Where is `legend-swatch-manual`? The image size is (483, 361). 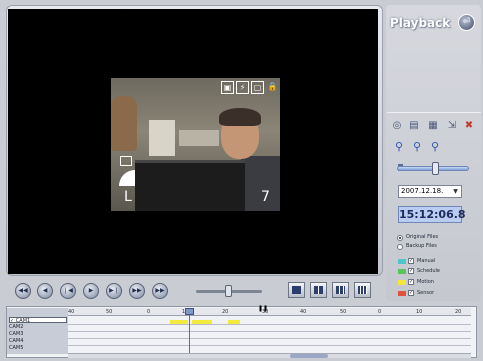 legend-swatch-manual is located at coordinates (402, 261).